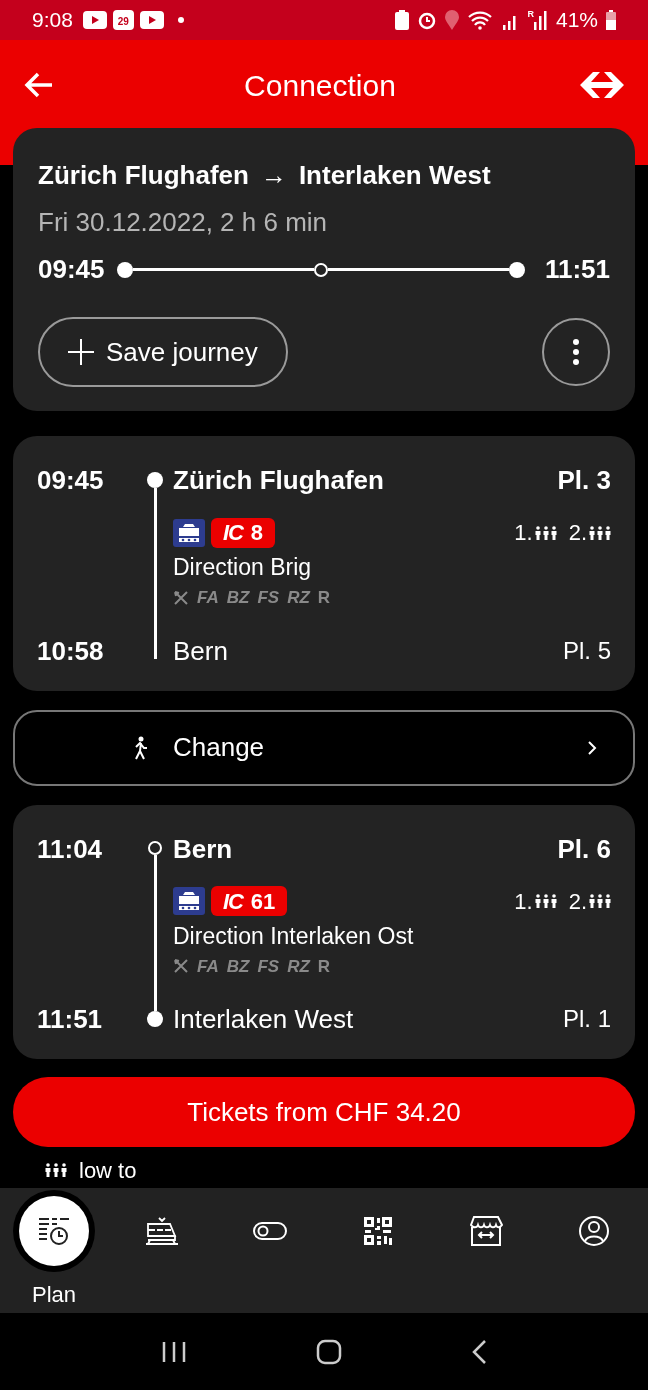  What do you see at coordinates (183, 222) in the screenshot?
I see `date-duration: Fri 30.12.2022, 2 h 6 min` at bounding box center [183, 222].